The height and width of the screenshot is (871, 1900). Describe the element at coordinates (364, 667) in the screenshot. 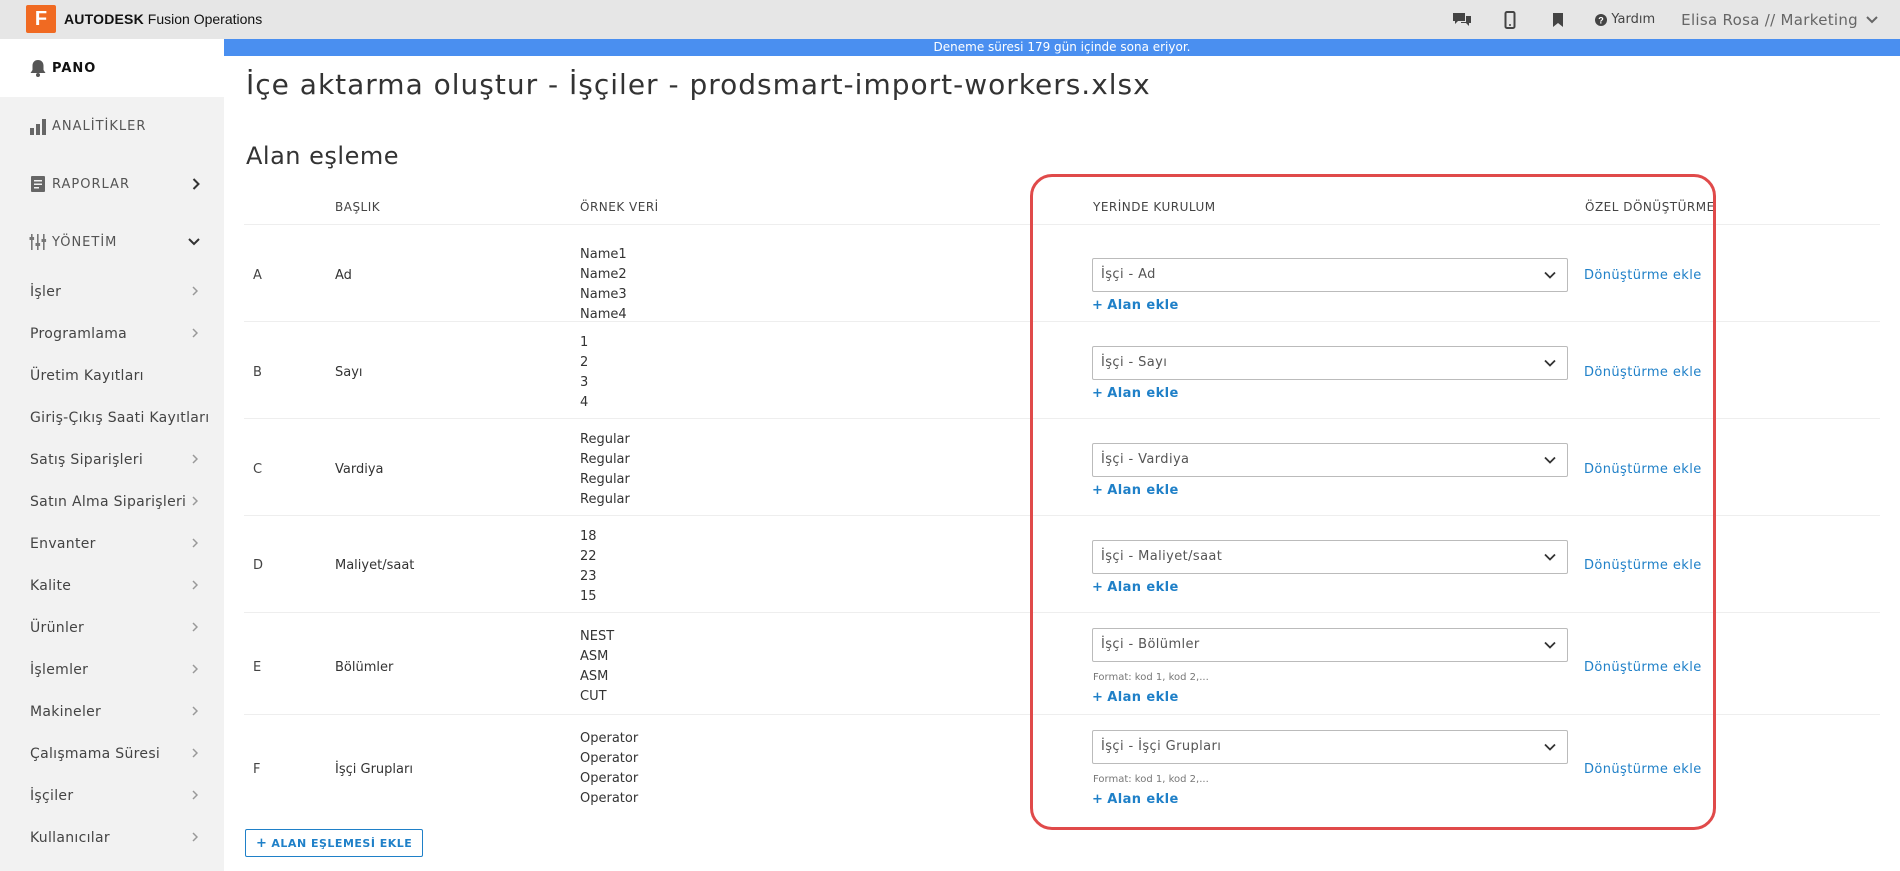

I see `row-header: Bölümler` at that location.